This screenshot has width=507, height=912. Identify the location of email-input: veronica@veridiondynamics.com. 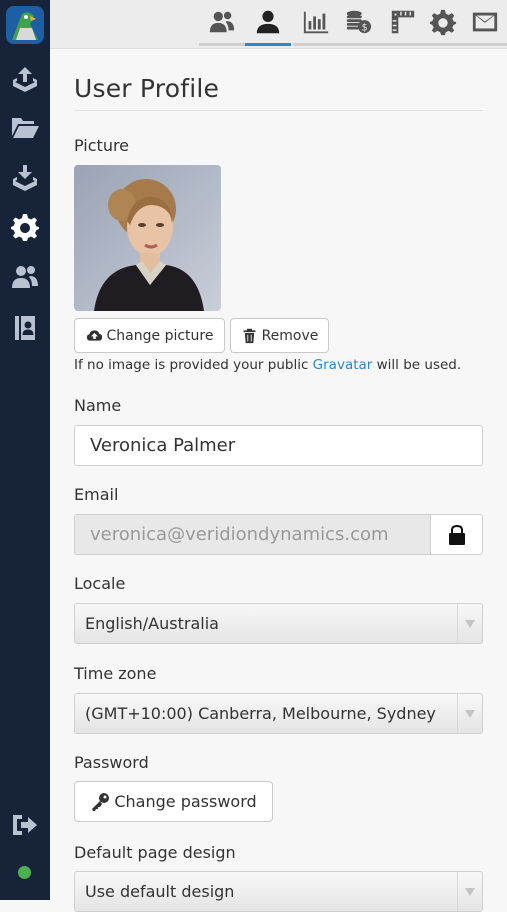
(252, 534).